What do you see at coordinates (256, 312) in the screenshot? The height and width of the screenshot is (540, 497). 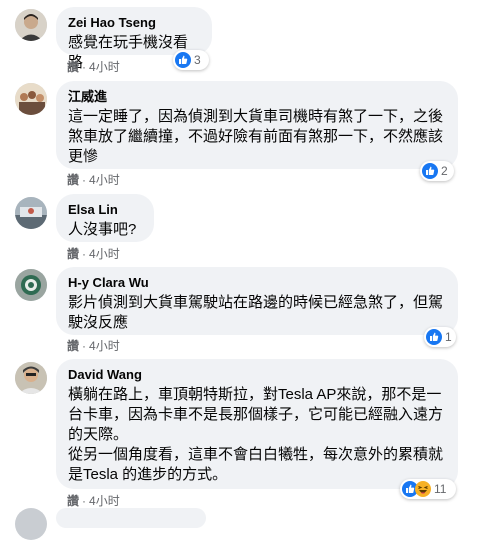 I see `comment-text: 影片偵測到大貨車駕駛站在路邊的時候已經急煞了，但駕 駛沒反應` at bounding box center [256, 312].